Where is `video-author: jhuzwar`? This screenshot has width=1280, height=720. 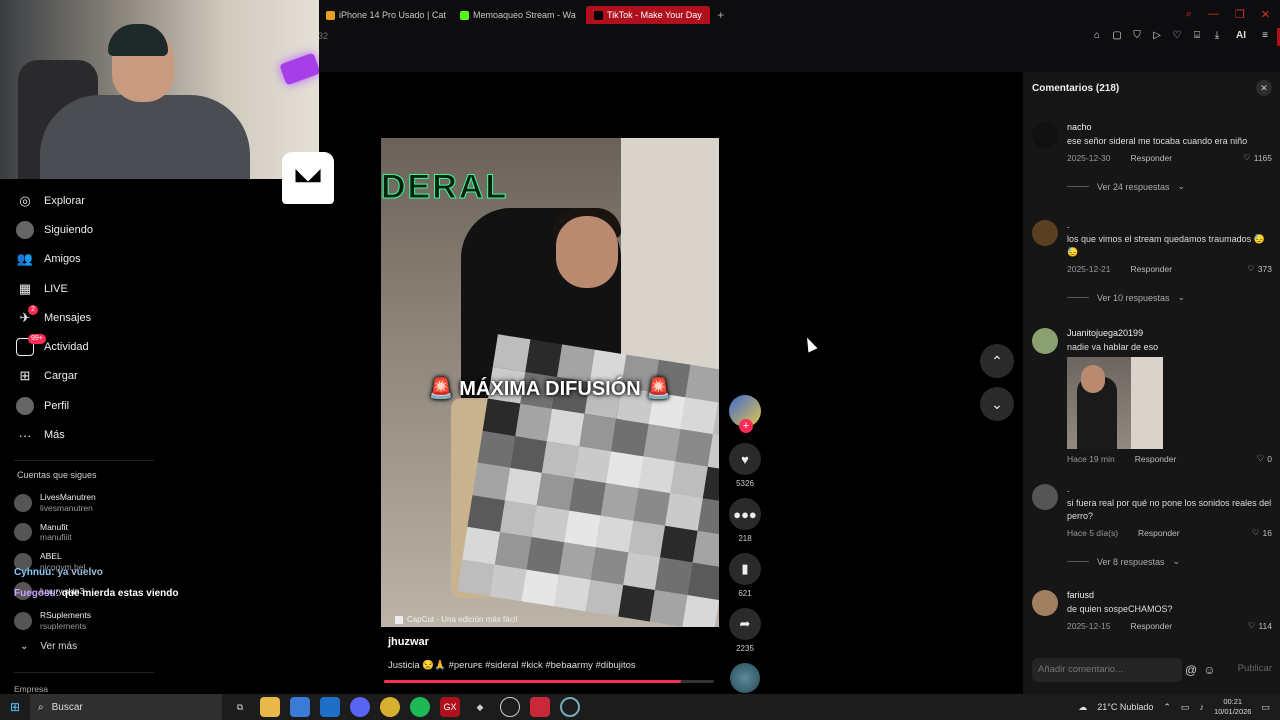 video-author: jhuzwar is located at coordinates (408, 642).